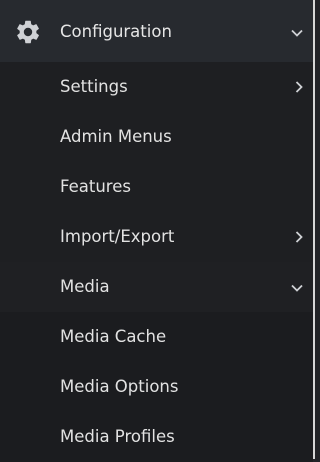 The width and height of the screenshot is (320, 462). Describe the element at coordinates (116, 31) in the screenshot. I see `menu-header-label: Configuration` at that location.